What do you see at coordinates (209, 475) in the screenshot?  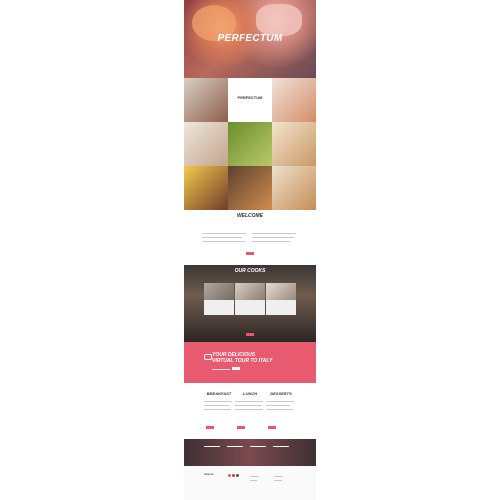 I see `footer-brand: PERFECTUM` at bounding box center [209, 475].